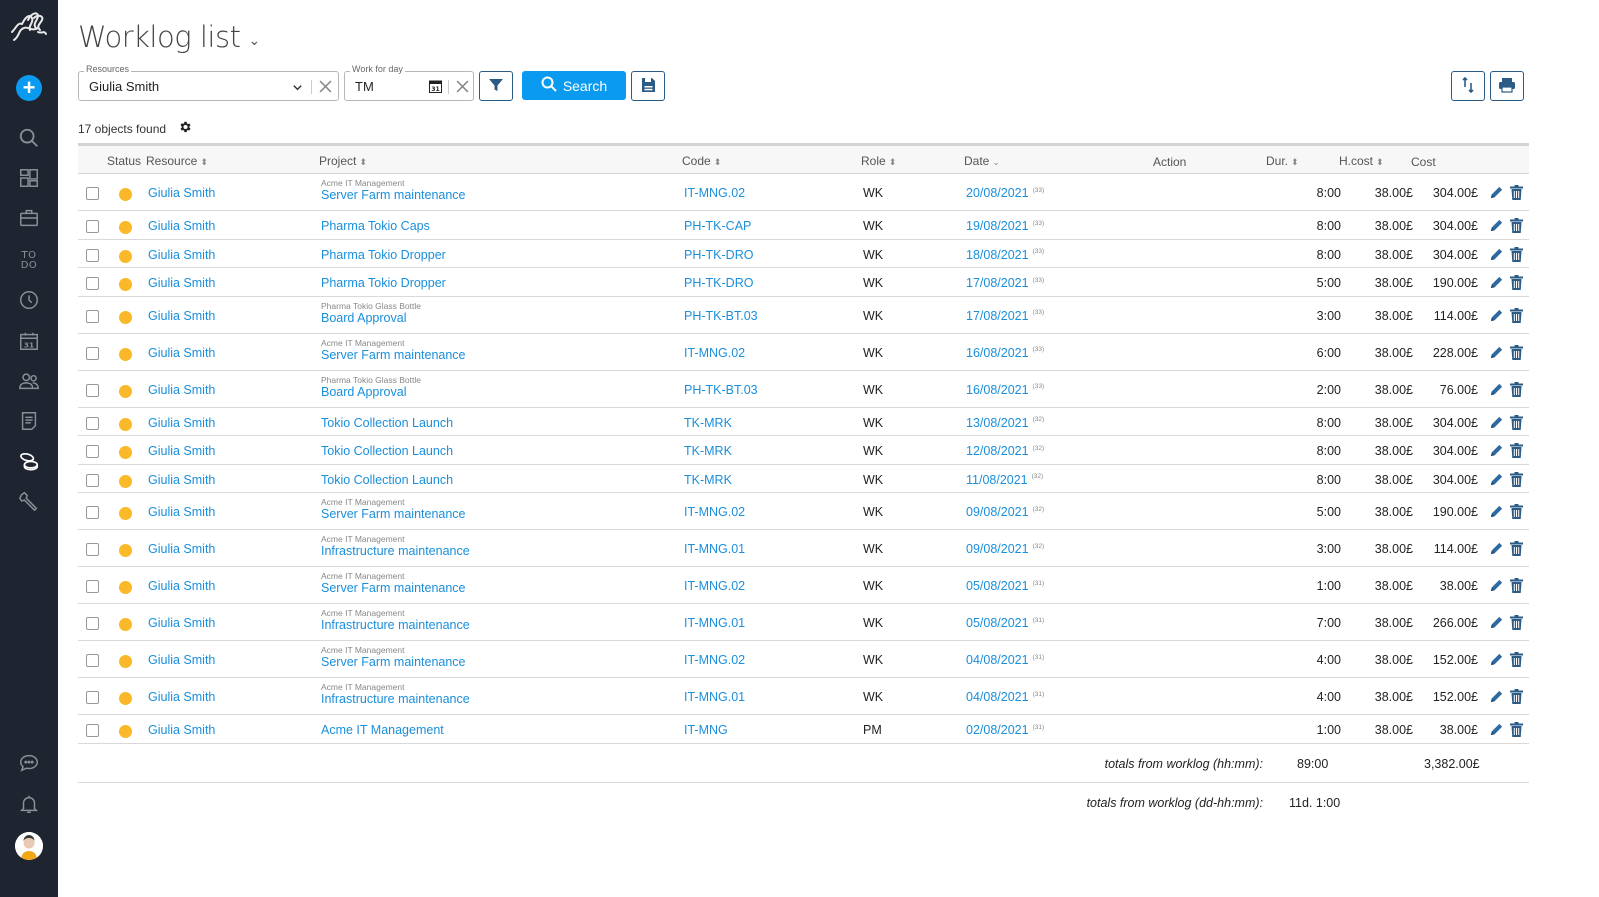 The height and width of the screenshot is (897, 1599). Describe the element at coordinates (717, 226) in the screenshot. I see `code-link: PH-TK-CAP` at that location.